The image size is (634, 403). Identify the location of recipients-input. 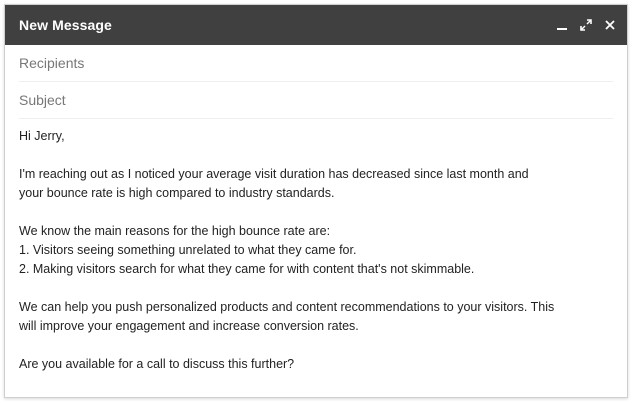
(316, 63).